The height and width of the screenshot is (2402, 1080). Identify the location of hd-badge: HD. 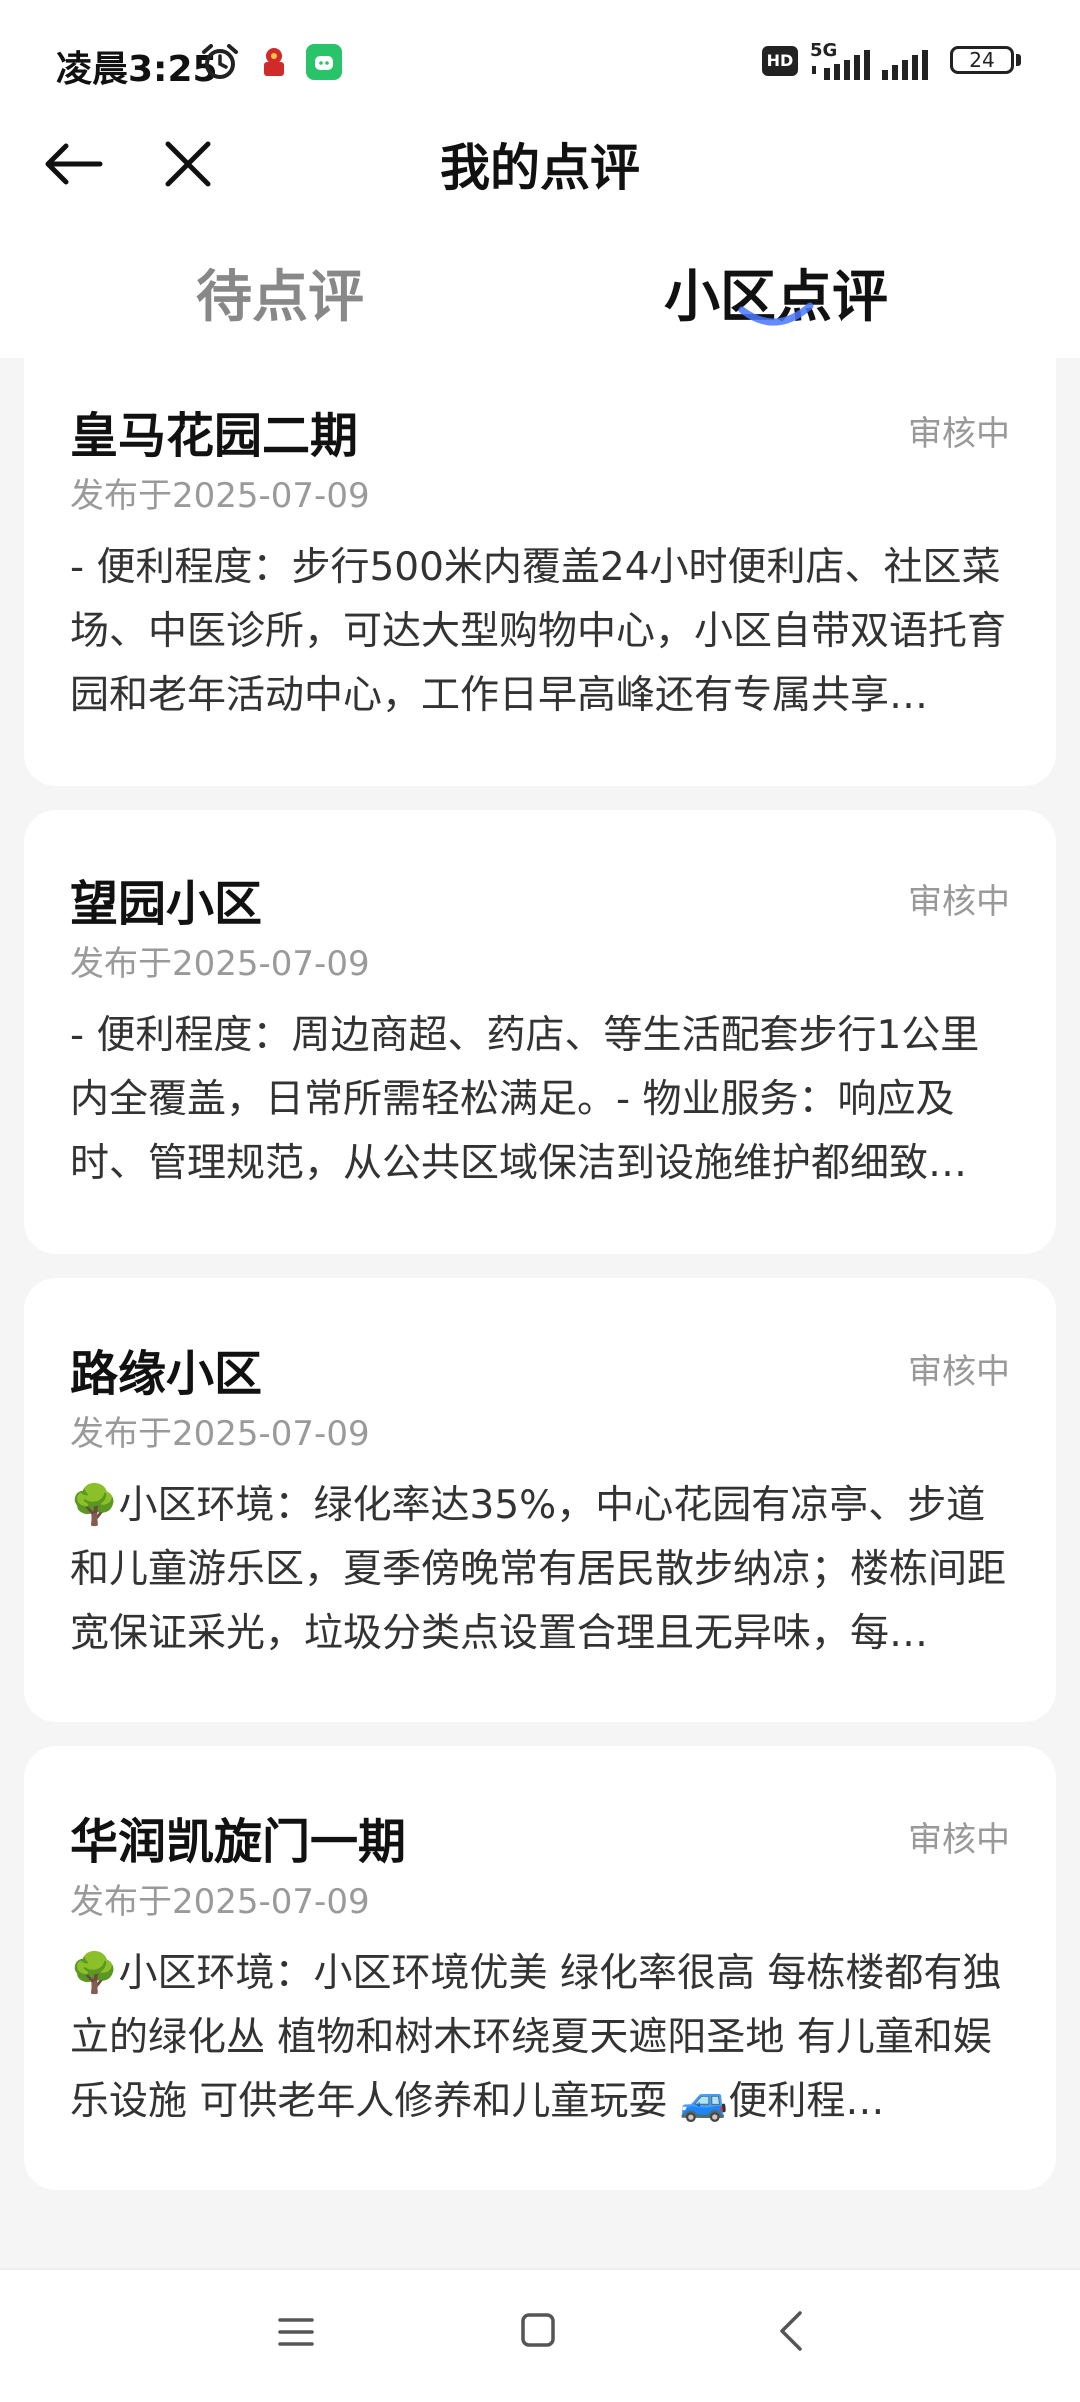
(780, 61).